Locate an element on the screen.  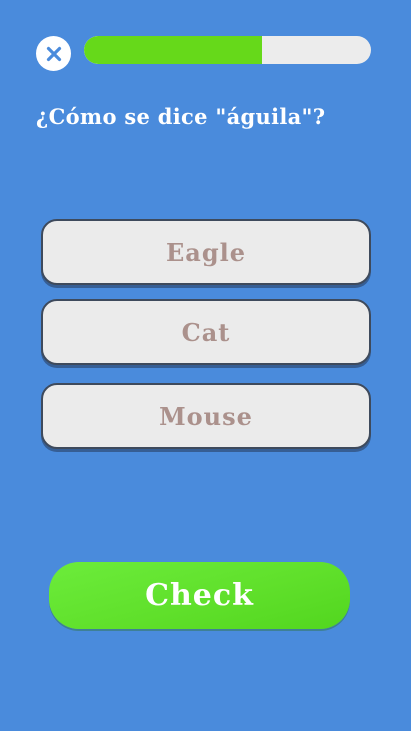
answer-option-label: Mouse is located at coordinates (206, 416).